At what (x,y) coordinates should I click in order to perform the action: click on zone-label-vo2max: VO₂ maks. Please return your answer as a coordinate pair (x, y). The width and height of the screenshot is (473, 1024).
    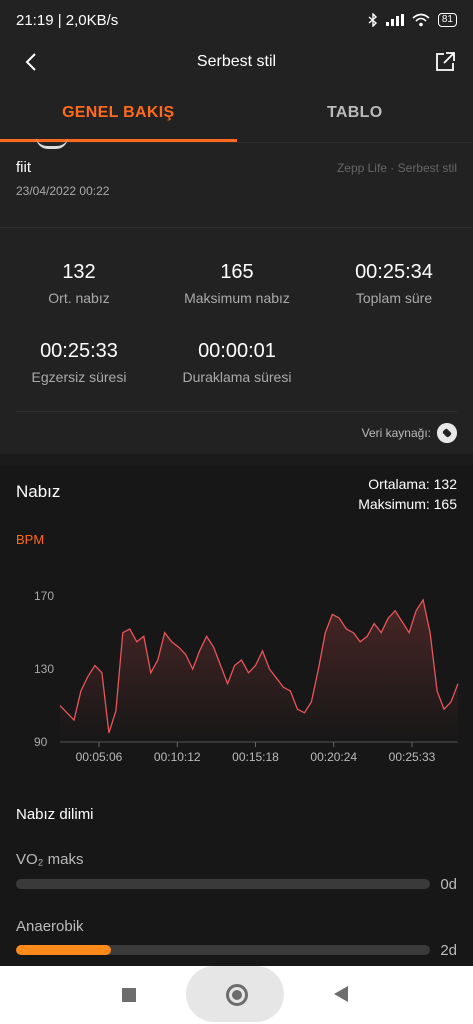
    Looking at the image, I should click on (50, 859).